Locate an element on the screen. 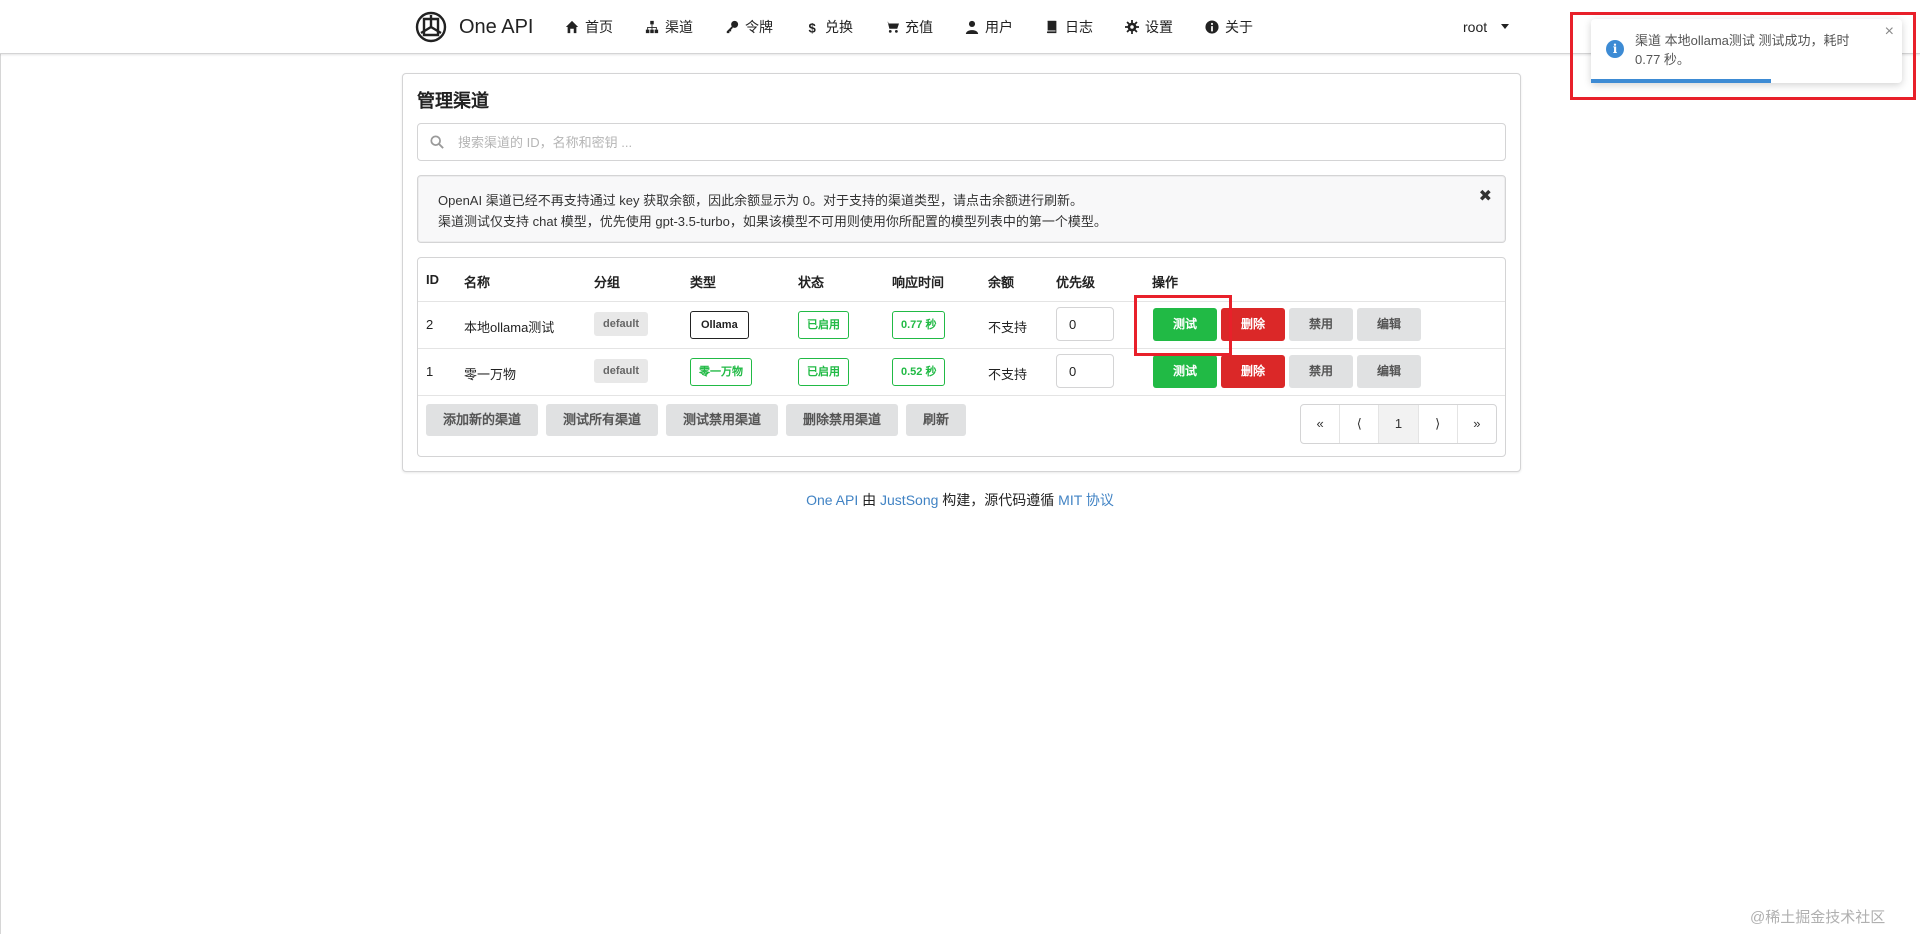  username: root is located at coordinates (1475, 26).